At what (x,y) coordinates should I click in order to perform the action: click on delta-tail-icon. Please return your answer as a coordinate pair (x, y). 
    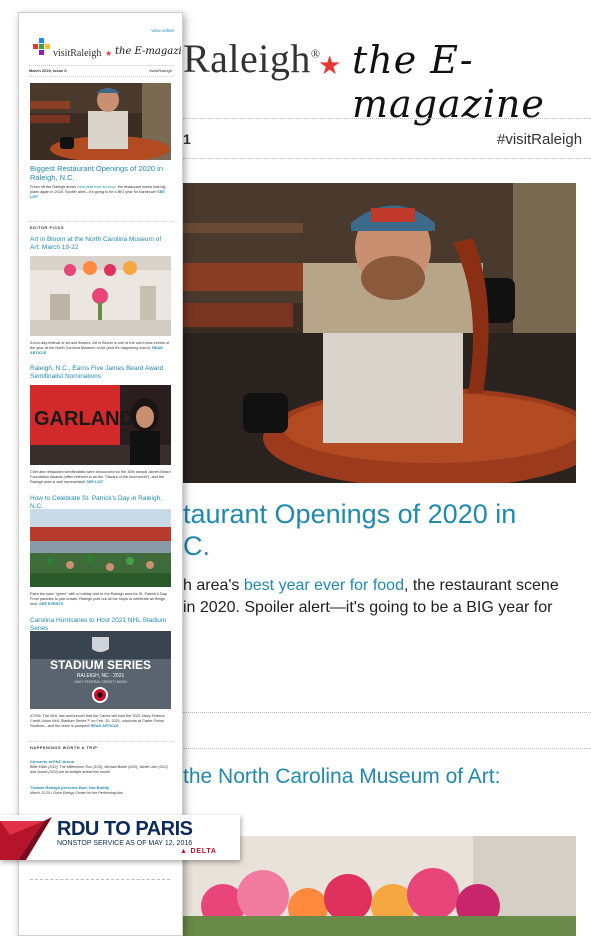
    Looking at the image, I should click on (26, 838).